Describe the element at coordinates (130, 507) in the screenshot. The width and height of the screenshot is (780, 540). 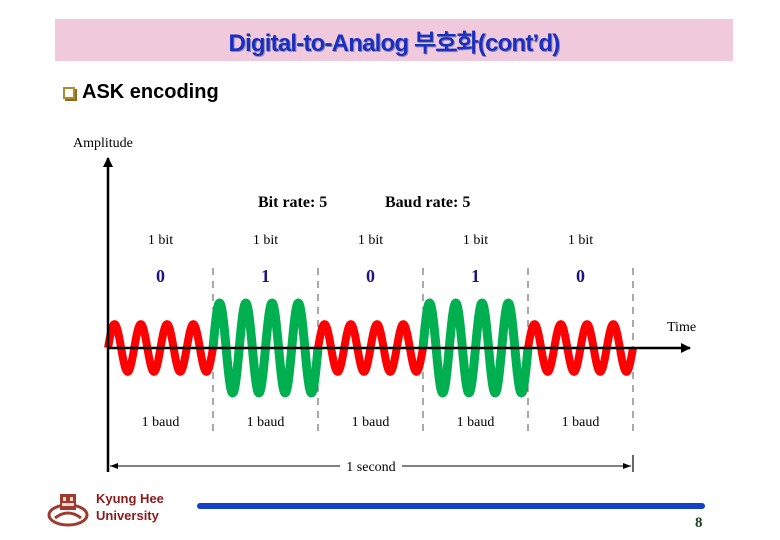
I see `university-name: Kyung Hee University` at that location.